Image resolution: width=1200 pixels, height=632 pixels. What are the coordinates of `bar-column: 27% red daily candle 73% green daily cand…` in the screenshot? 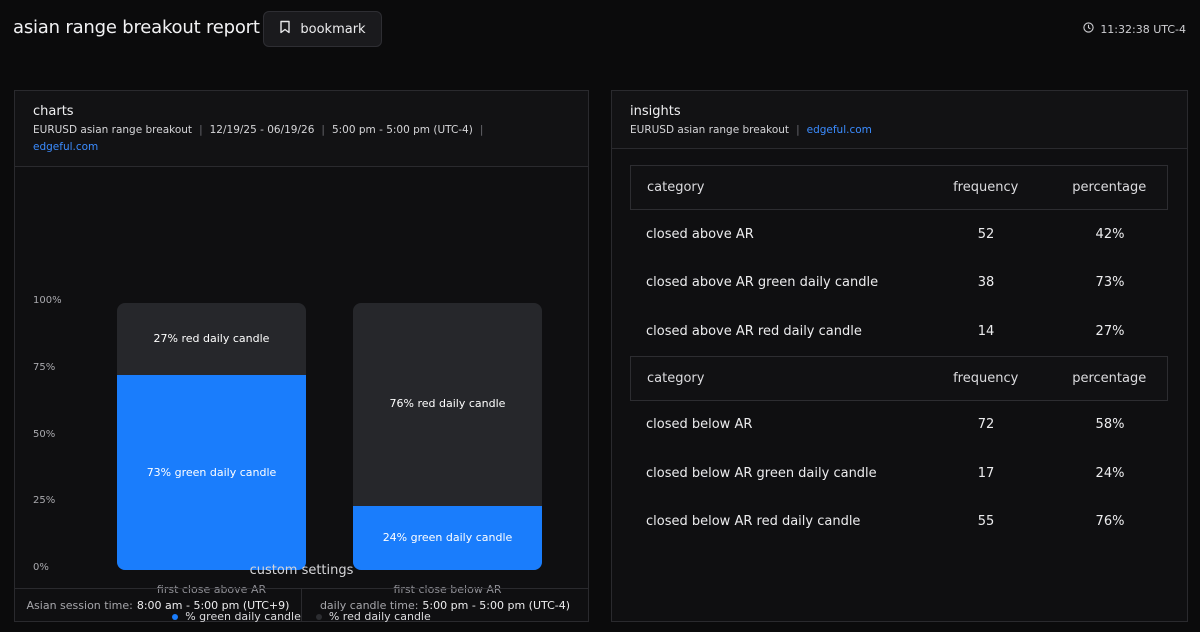 It's located at (211, 436).